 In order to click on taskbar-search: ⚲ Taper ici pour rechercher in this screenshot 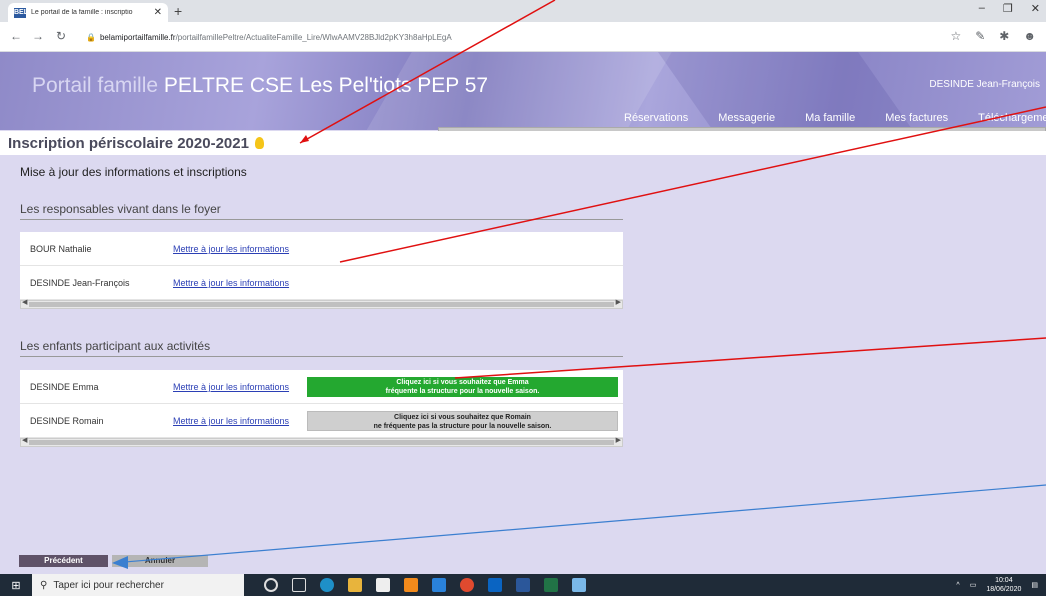, I will do `click(138, 585)`.